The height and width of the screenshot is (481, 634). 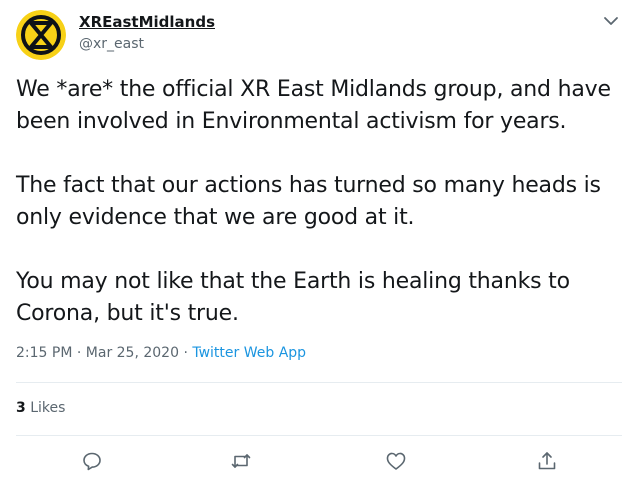 I want to click on tweet-line: Corona, but it's true., so click(x=127, y=313).